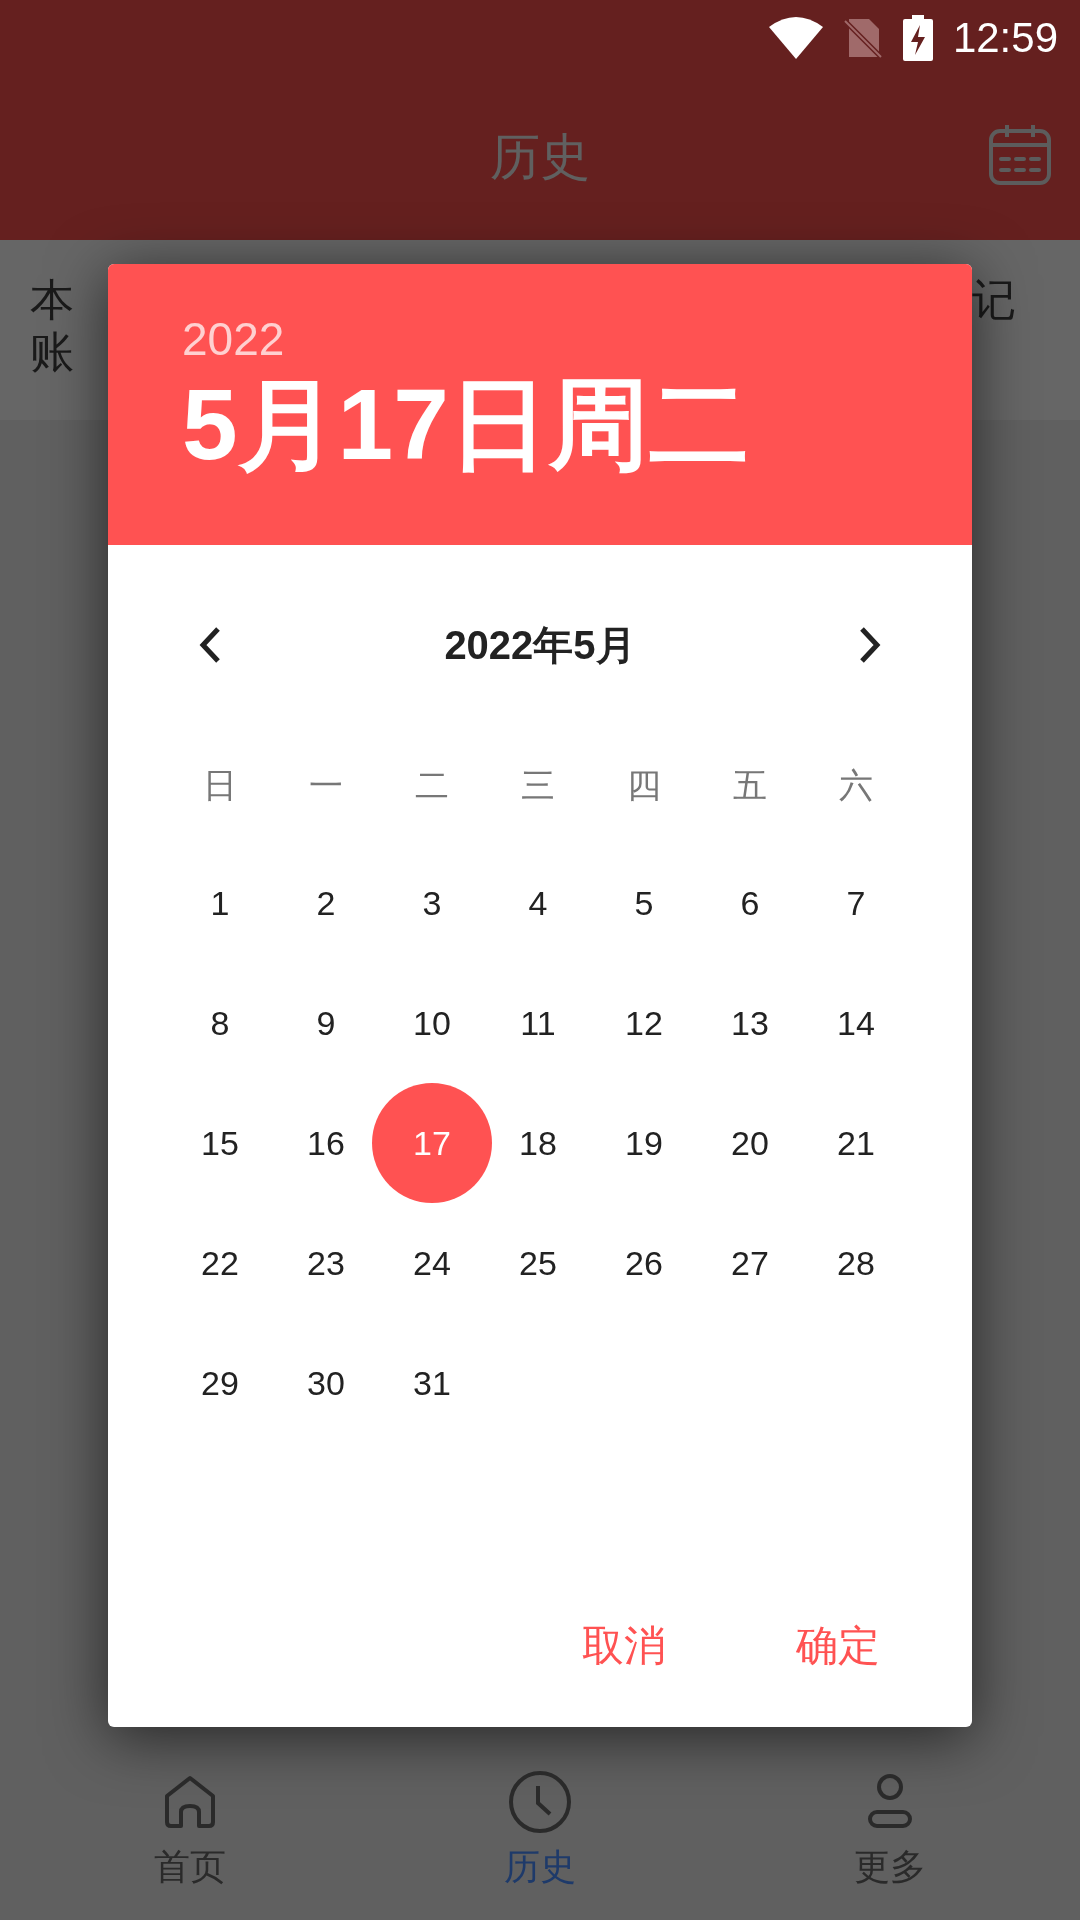 This screenshot has height=1920, width=1080. Describe the element at coordinates (856, 1023) in the screenshot. I see `day-button: 14` at that location.